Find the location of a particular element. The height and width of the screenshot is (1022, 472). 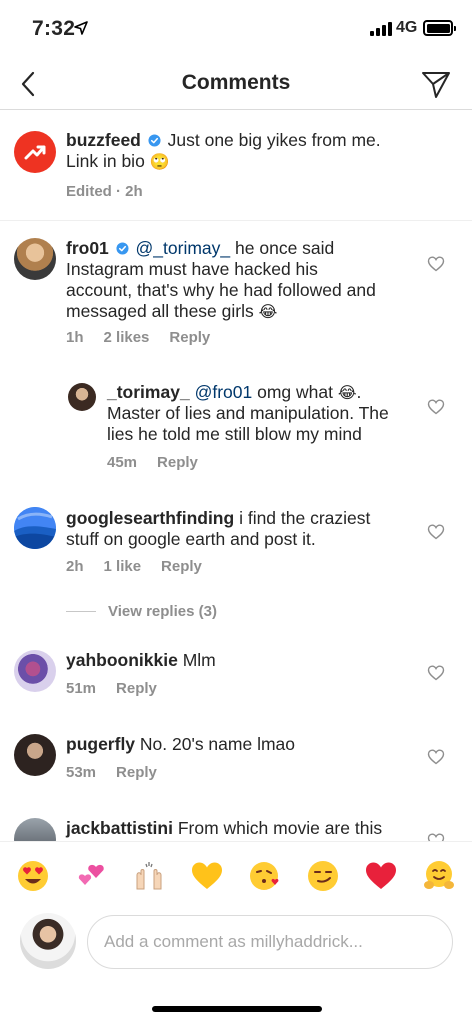

comment-time: 53m is located at coordinates (81, 772).